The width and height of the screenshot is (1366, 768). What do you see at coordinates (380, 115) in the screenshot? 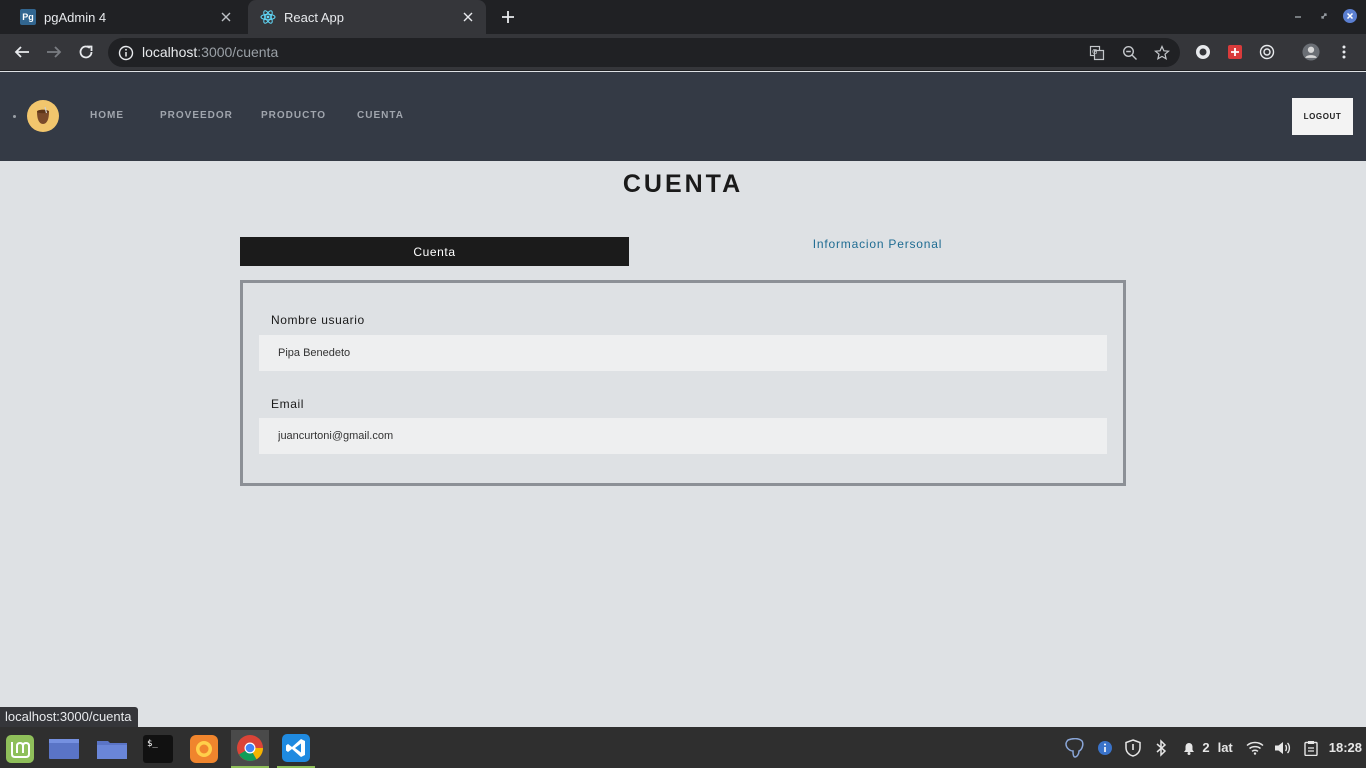
I see `nav-link-cuenta: CUENTA` at bounding box center [380, 115].